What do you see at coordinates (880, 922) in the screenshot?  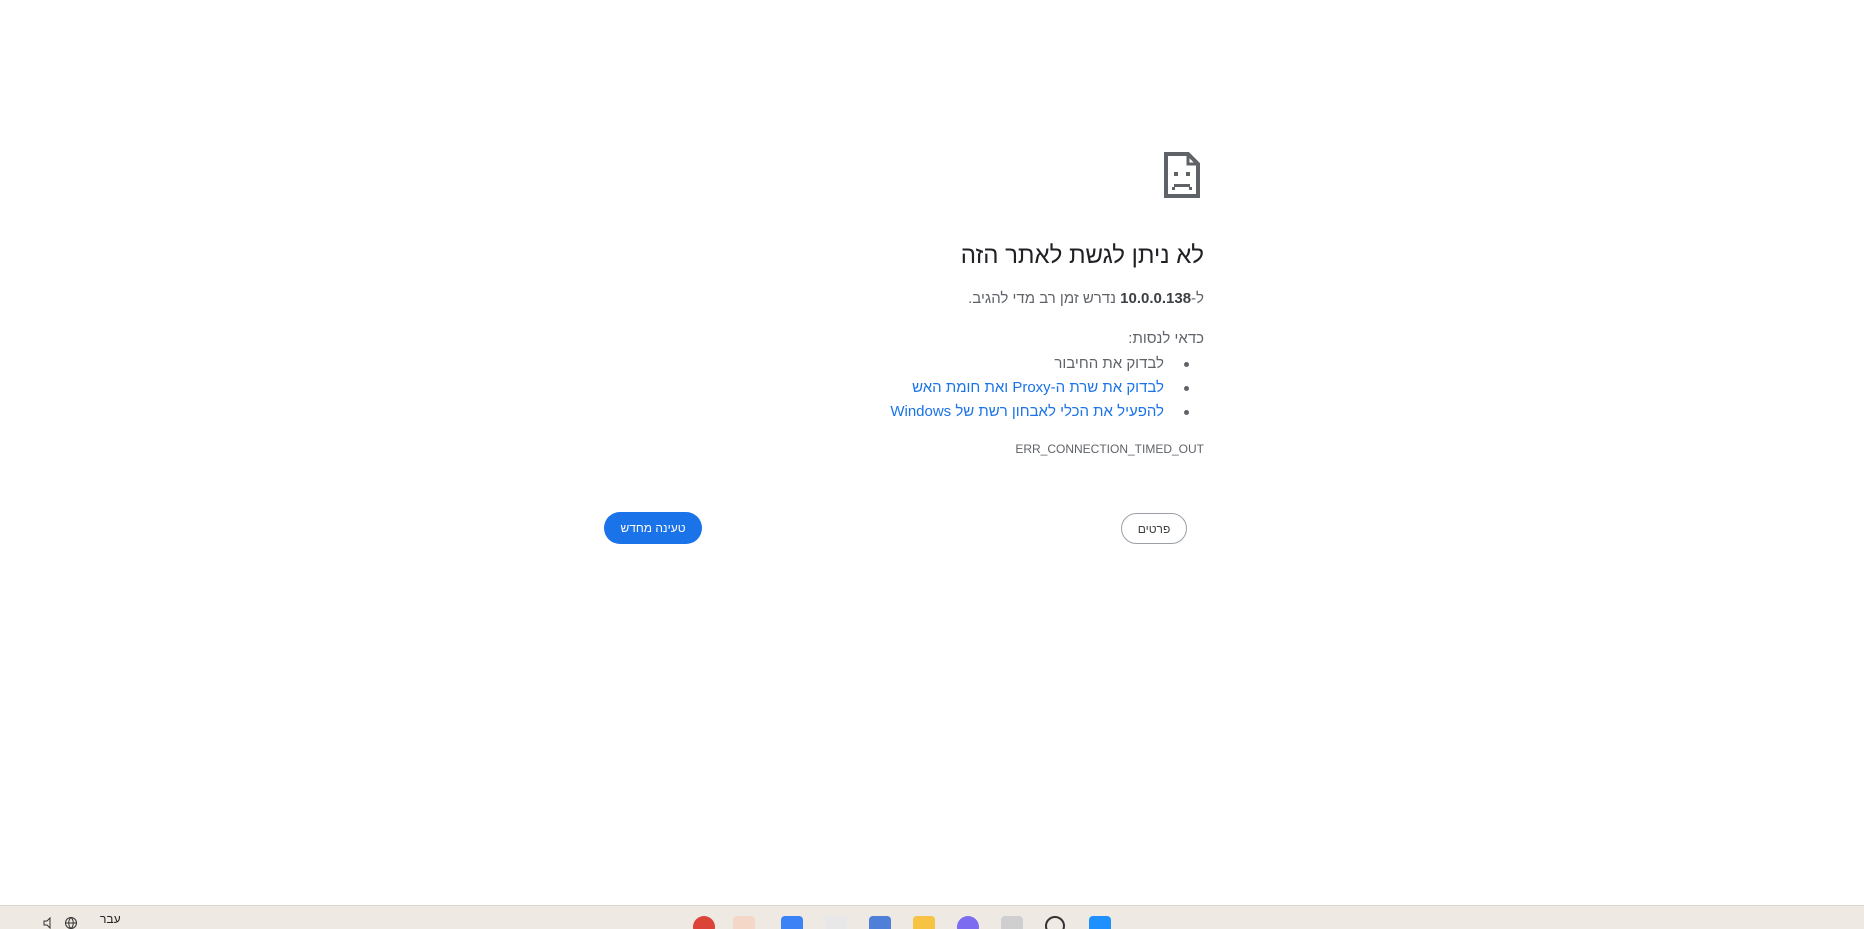 I see `file-app-icon` at bounding box center [880, 922].